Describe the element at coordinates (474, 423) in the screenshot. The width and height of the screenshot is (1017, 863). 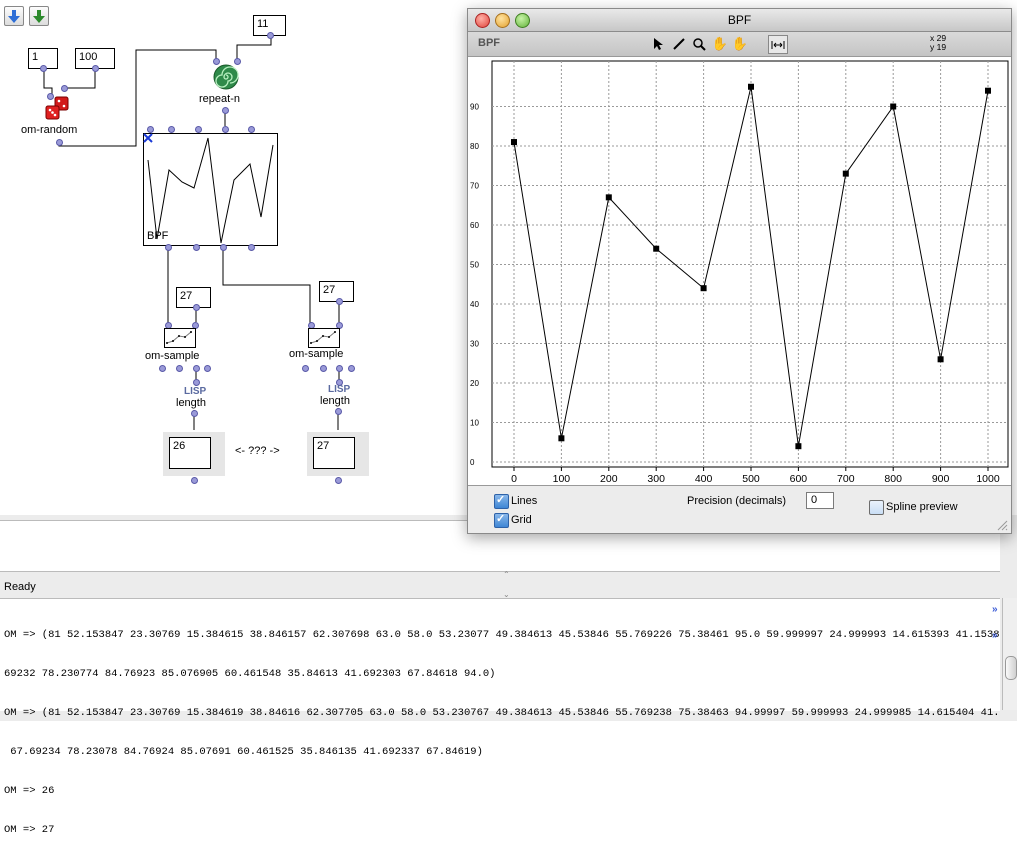
I see `y-tick-label: 10` at that location.